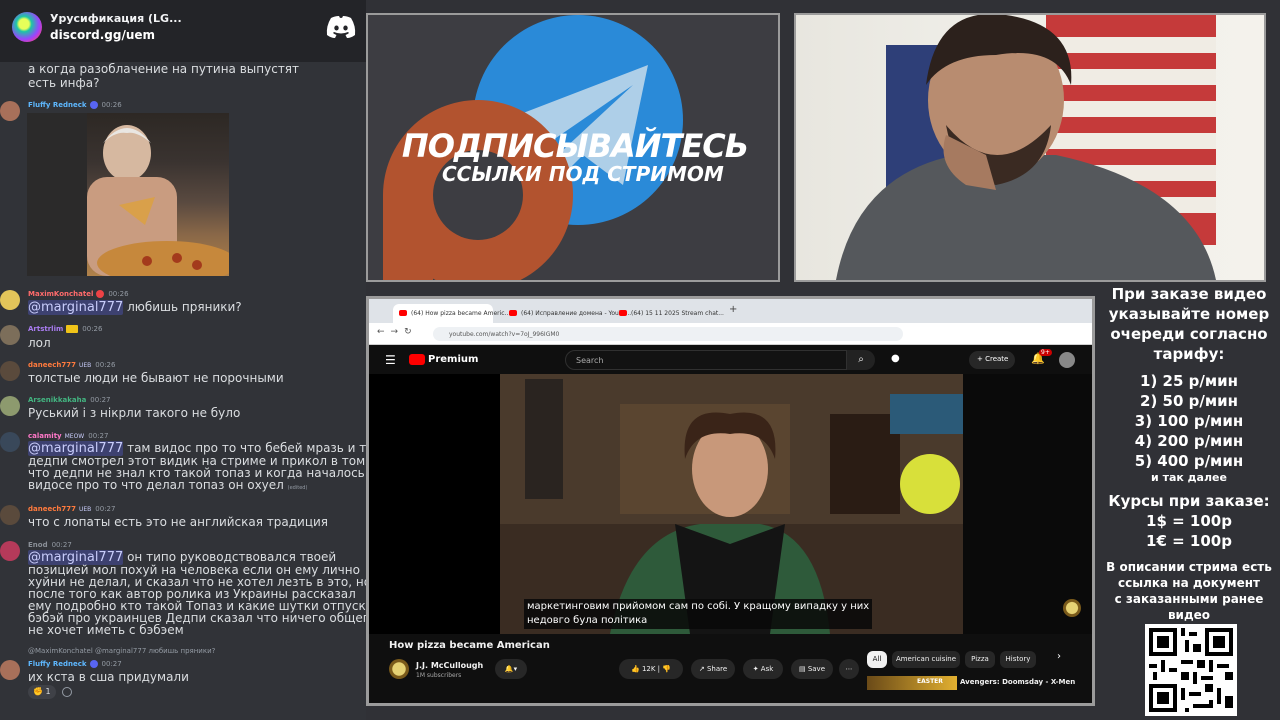  Describe the element at coordinates (1189, 477) in the screenshot. I see `price-etc: и так далее` at that location.